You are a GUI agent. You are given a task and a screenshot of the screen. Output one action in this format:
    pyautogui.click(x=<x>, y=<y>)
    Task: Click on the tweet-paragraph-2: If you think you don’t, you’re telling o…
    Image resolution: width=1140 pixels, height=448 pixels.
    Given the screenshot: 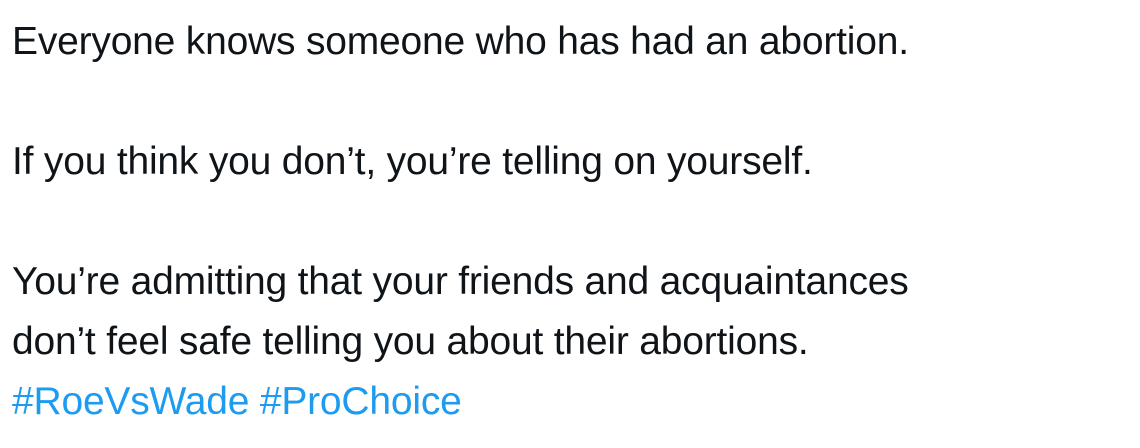 What is the action you would take?
    pyautogui.click(x=412, y=161)
    